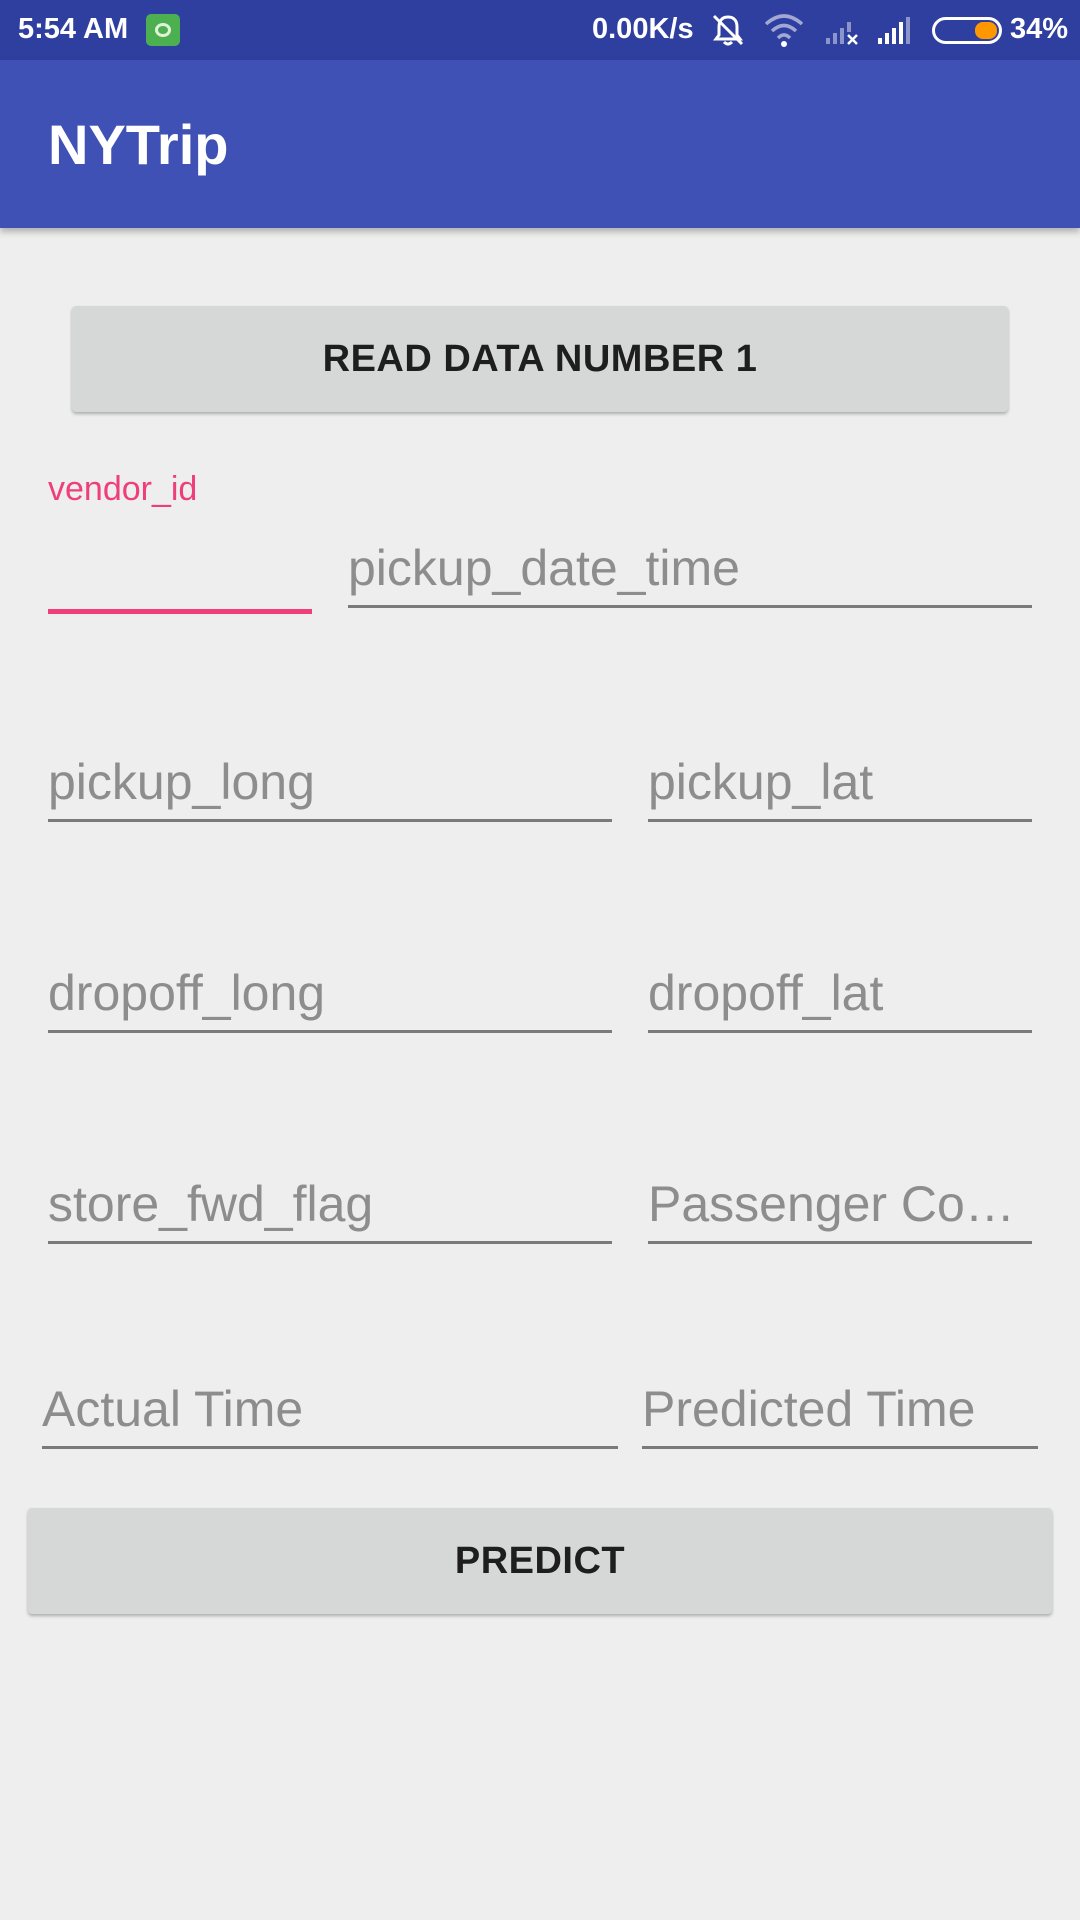 Image resolution: width=1080 pixels, height=1920 pixels. Describe the element at coordinates (544, 568) in the screenshot. I see `pickup-date-time-placeholder: pickup_date_time` at that location.